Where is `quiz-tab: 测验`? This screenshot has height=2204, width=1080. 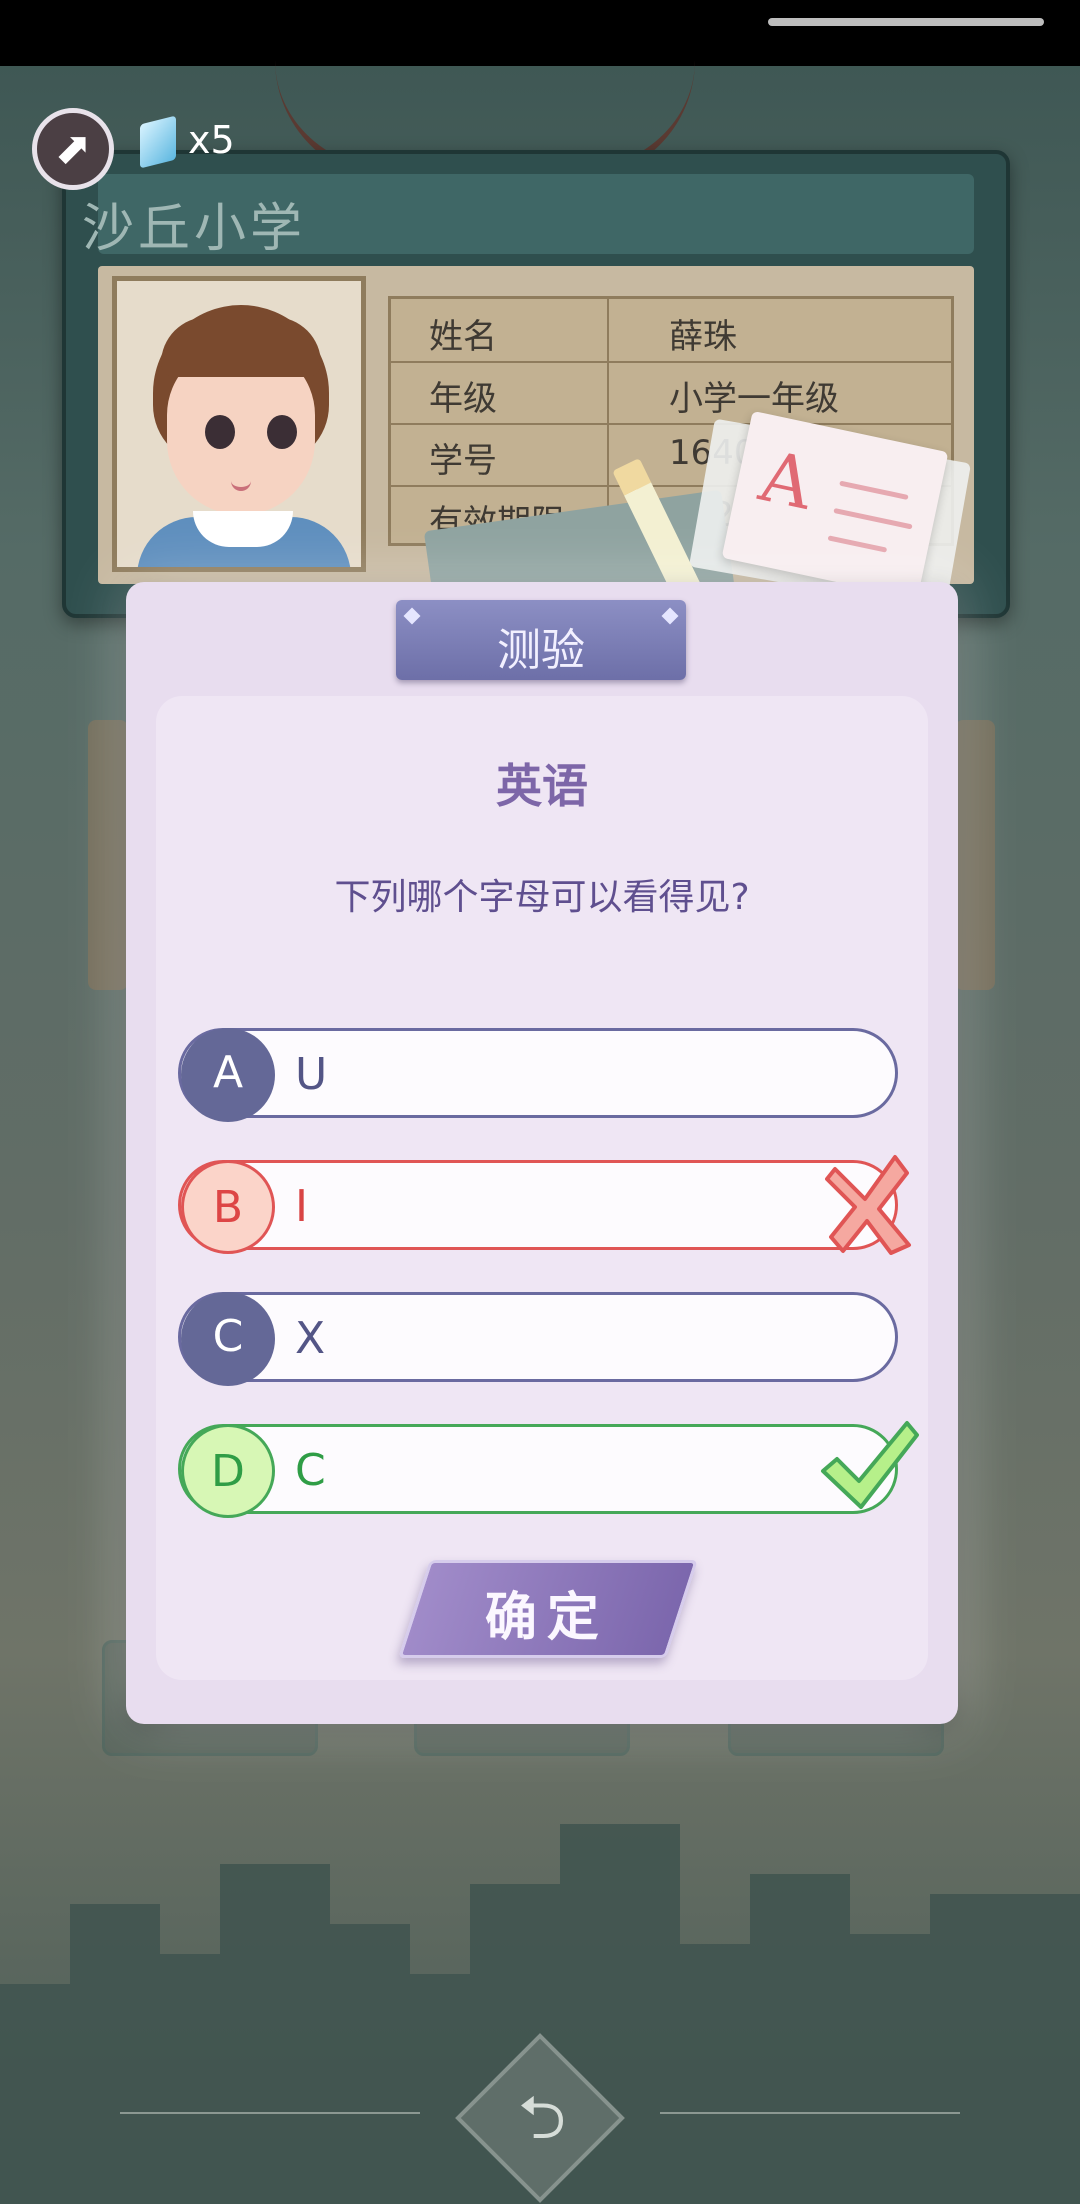 quiz-tab: 测验 is located at coordinates (541, 640).